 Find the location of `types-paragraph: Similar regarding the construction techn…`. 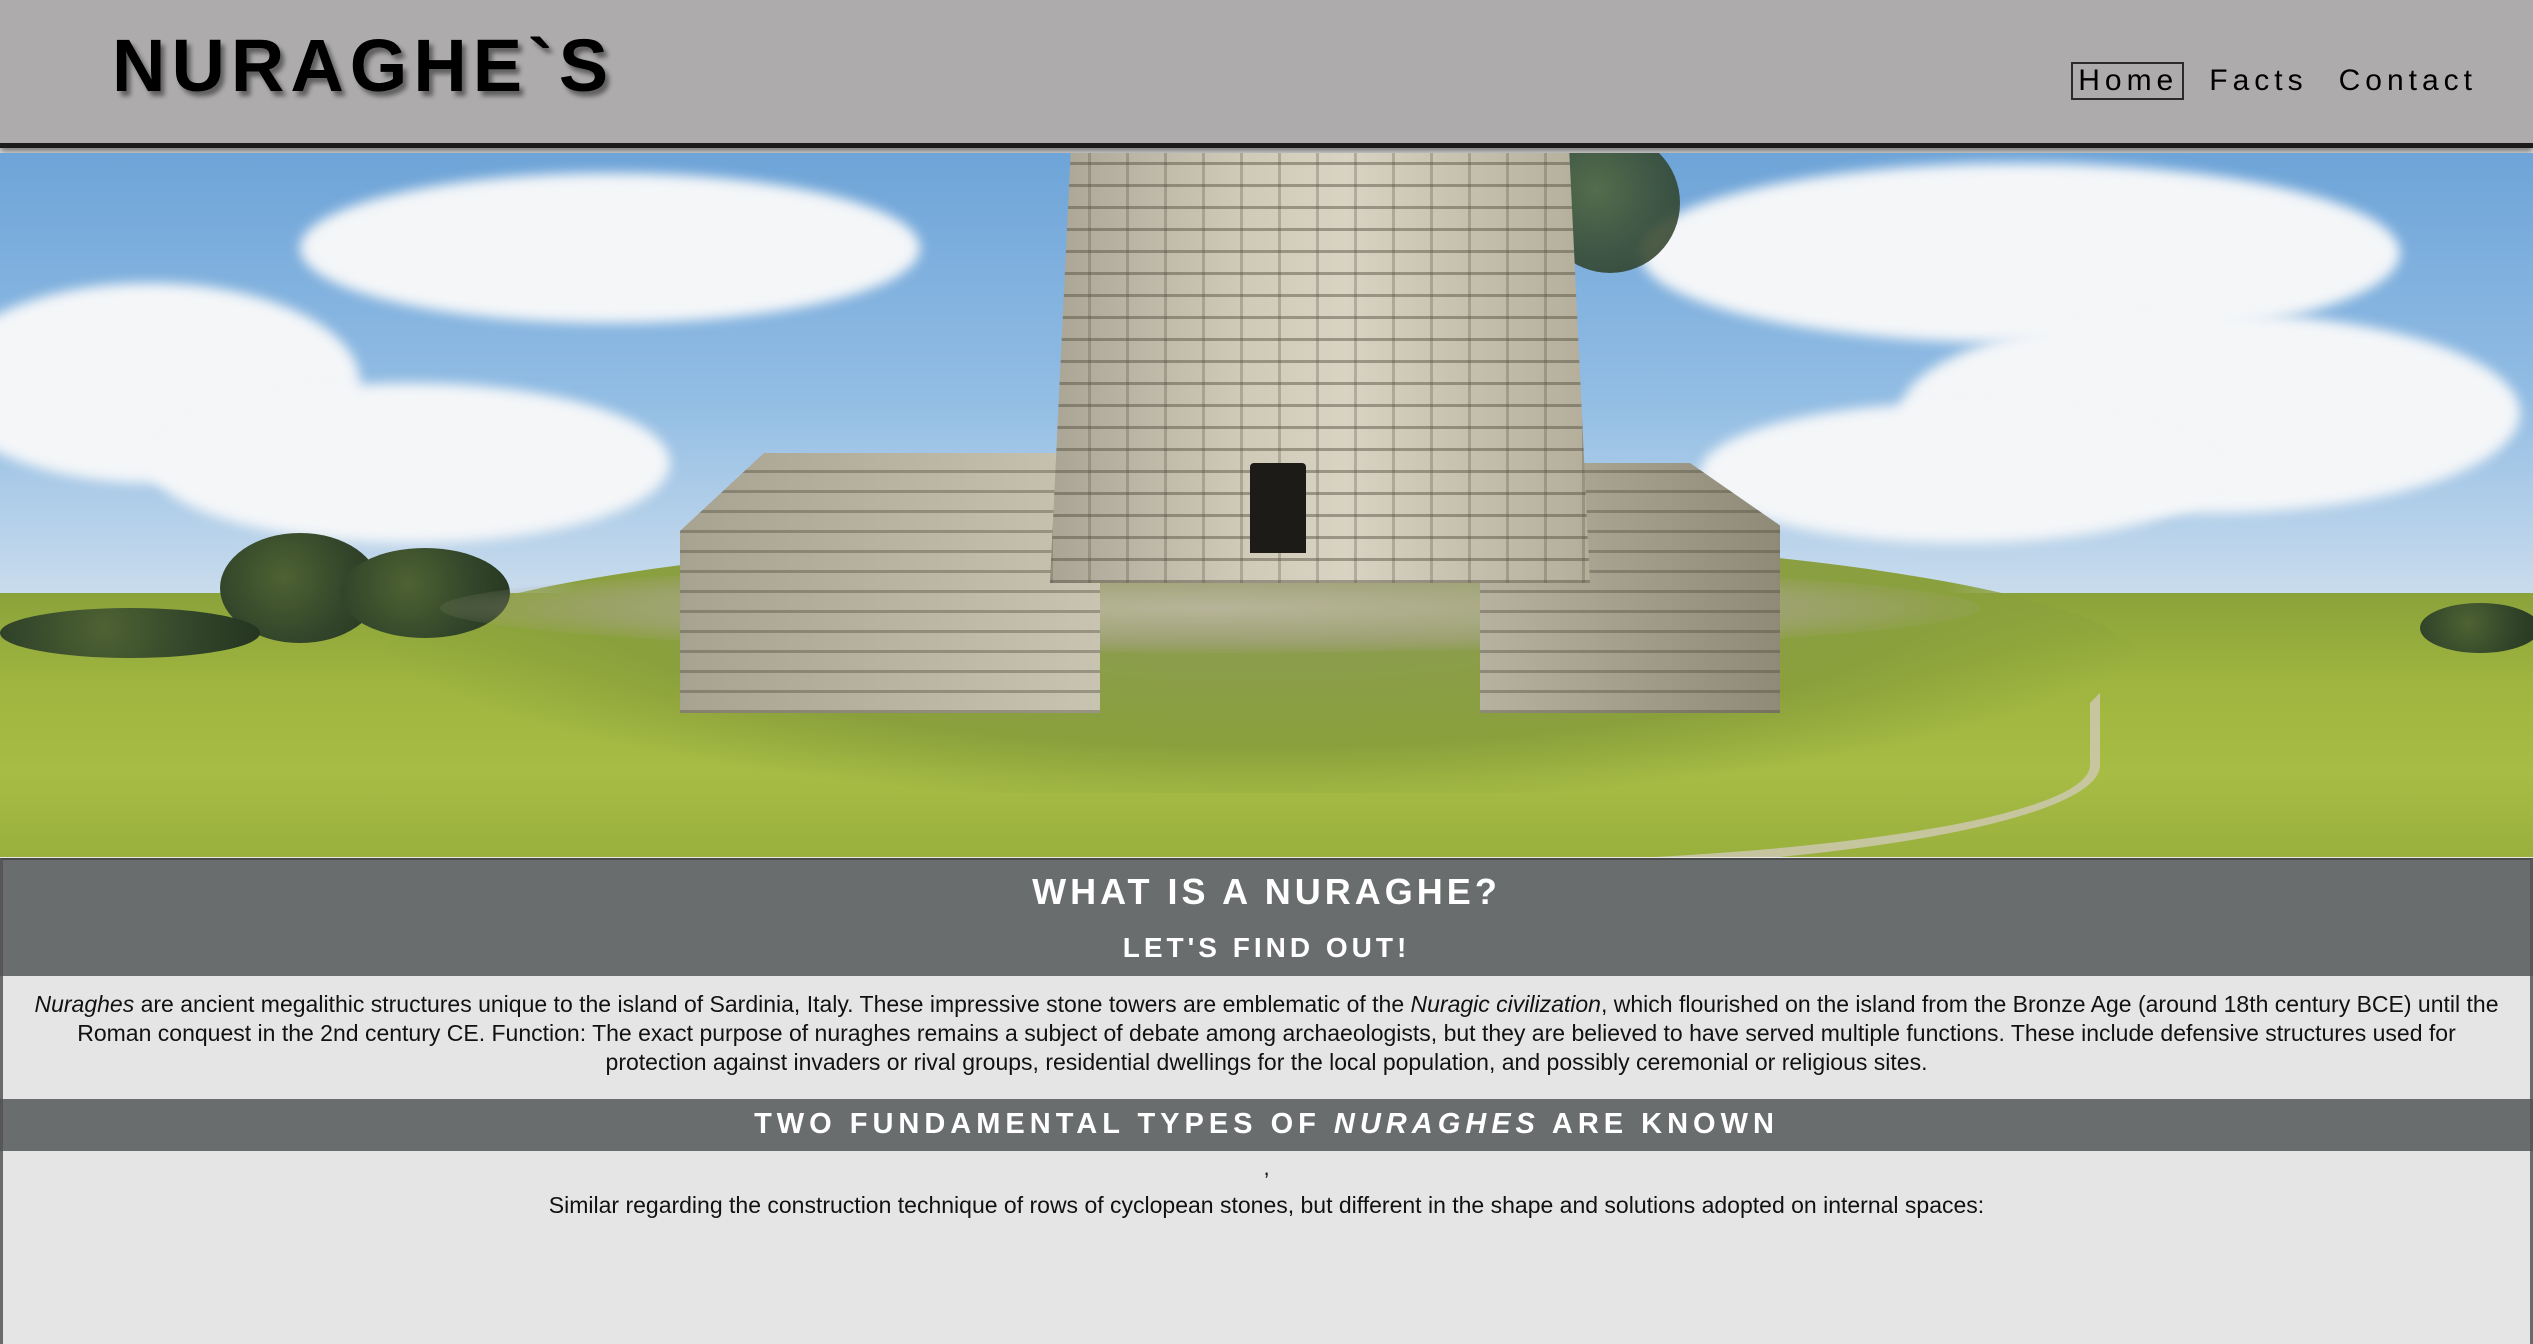

types-paragraph: Similar regarding the construction techn… is located at coordinates (1266, 1205).